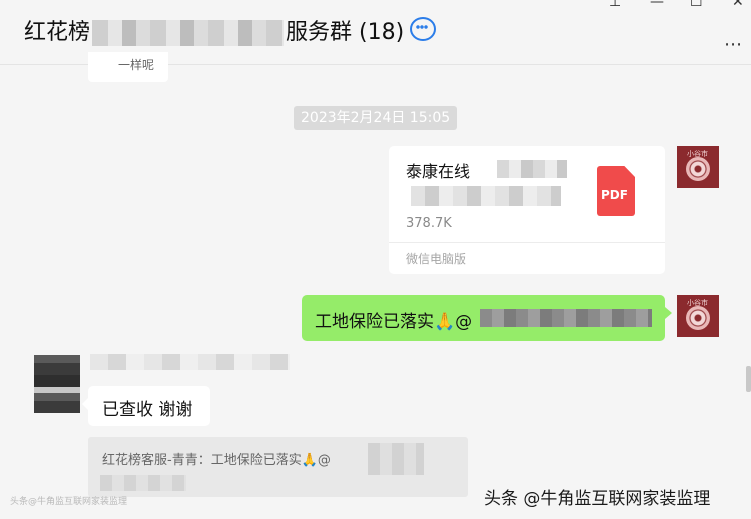 The height and width of the screenshot is (519, 751). What do you see at coordinates (566, 318) in the screenshot?
I see `redacted-mention` at bounding box center [566, 318].